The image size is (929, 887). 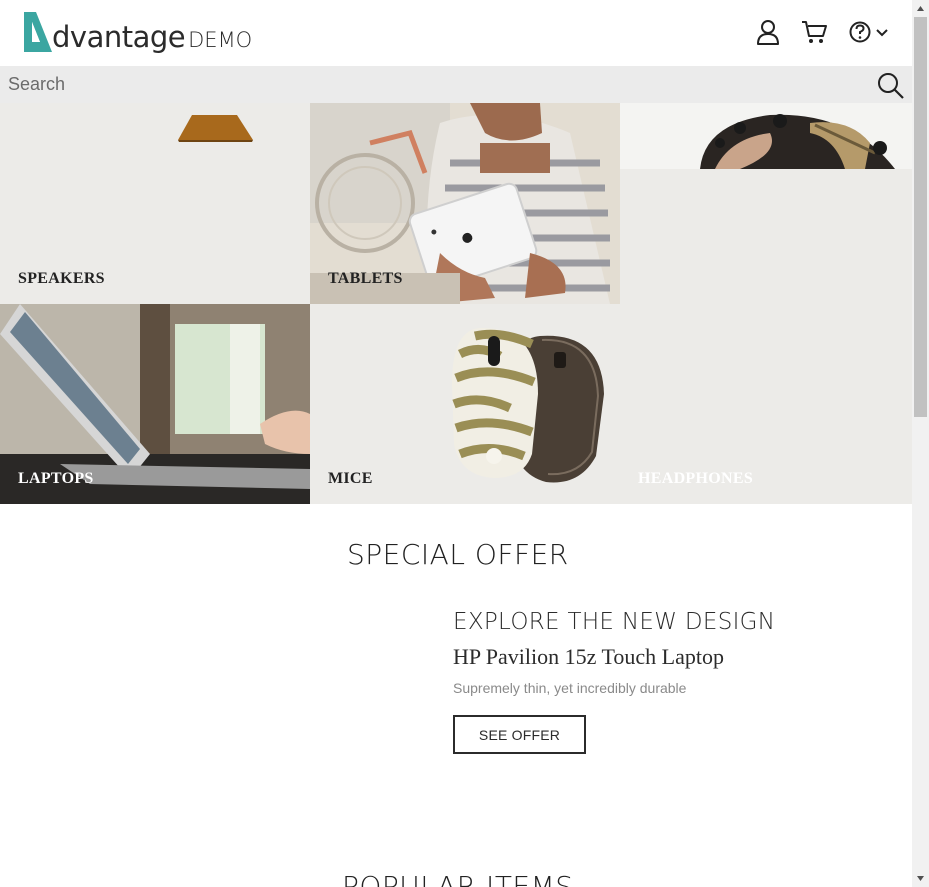 What do you see at coordinates (155, 404) in the screenshot?
I see `category-tile-laptops: LAPTOPS` at bounding box center [155, 404].